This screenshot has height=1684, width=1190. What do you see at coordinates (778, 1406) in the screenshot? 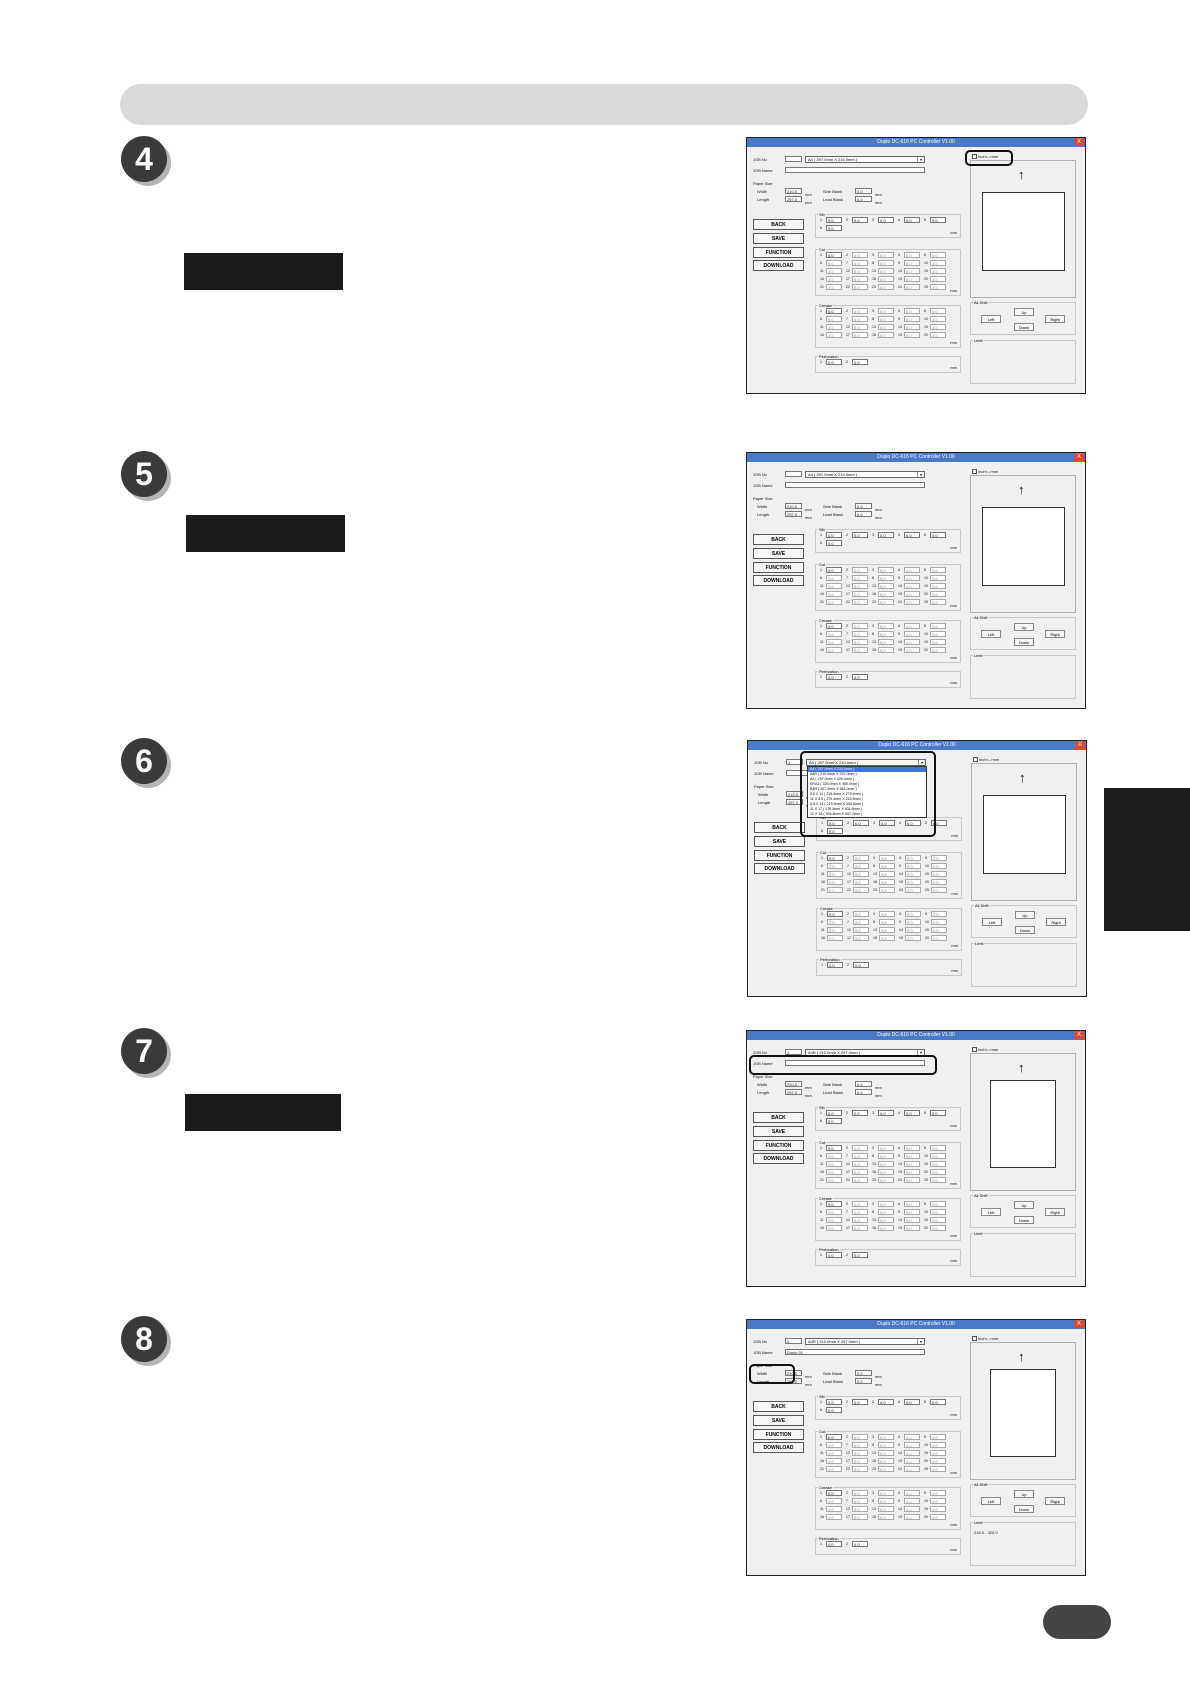
I see `back-button: BACK` at bounding box center [778, 1406].